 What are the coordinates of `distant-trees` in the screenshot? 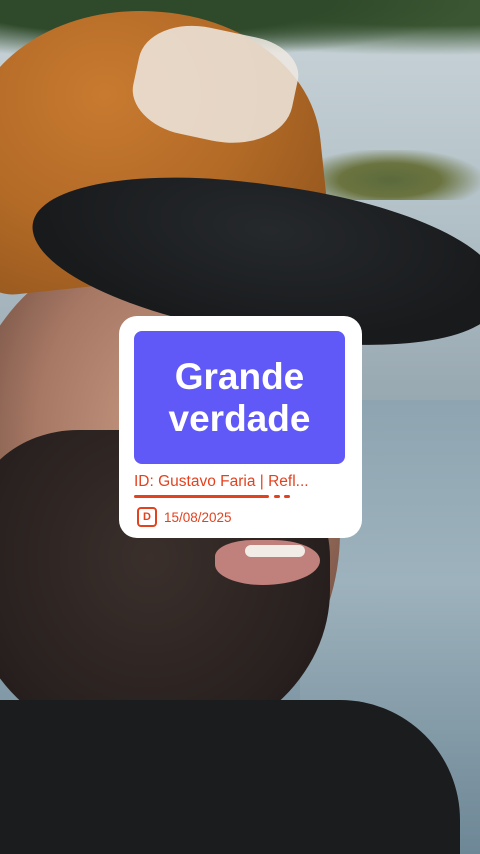 It's located at (390, 175).